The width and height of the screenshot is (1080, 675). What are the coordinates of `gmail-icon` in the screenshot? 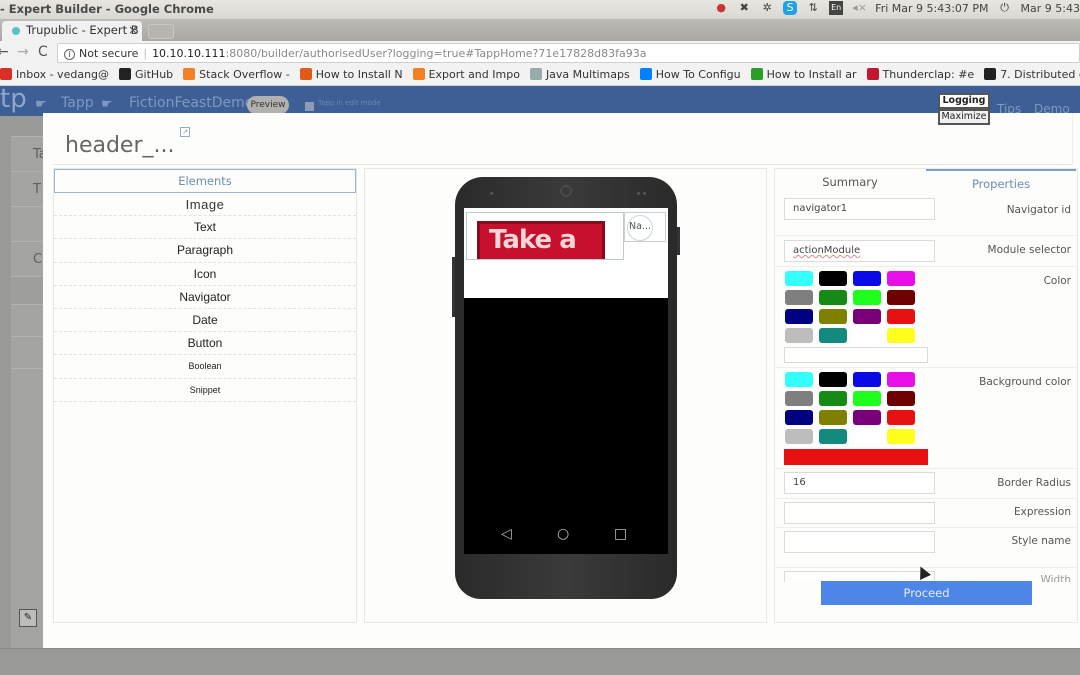 It's located at (6, 74).